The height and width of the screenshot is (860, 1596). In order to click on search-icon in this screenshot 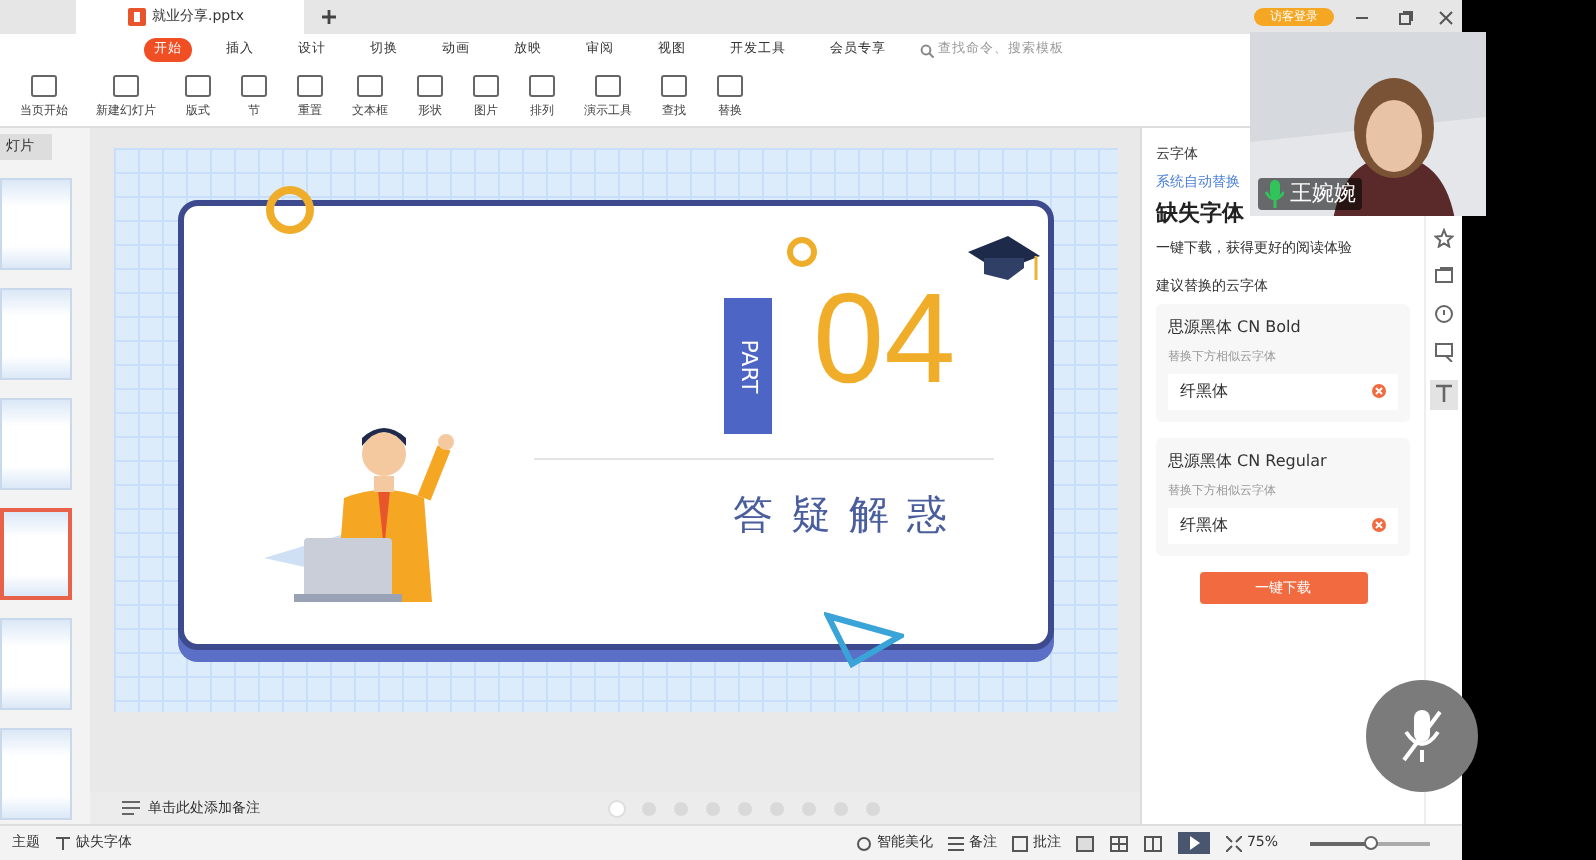, I will do `click(927, 50)`.